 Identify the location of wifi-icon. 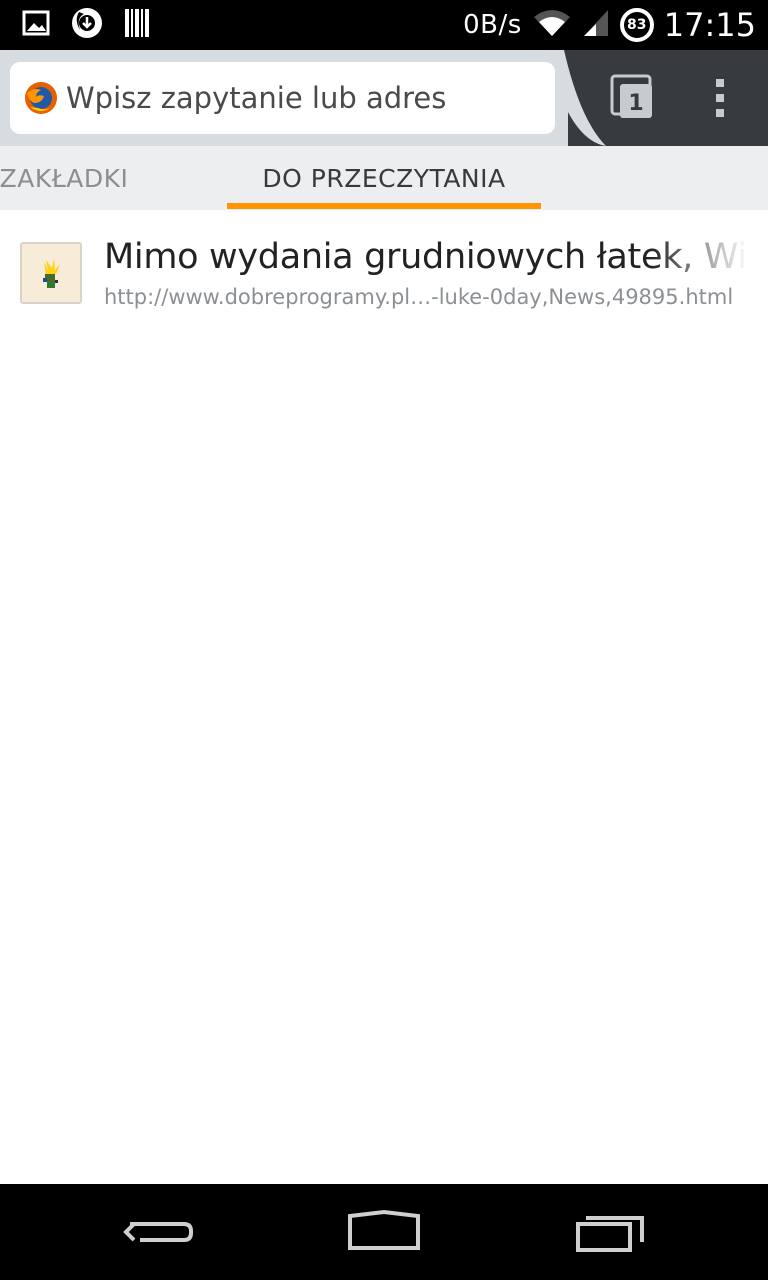
(552, 25).